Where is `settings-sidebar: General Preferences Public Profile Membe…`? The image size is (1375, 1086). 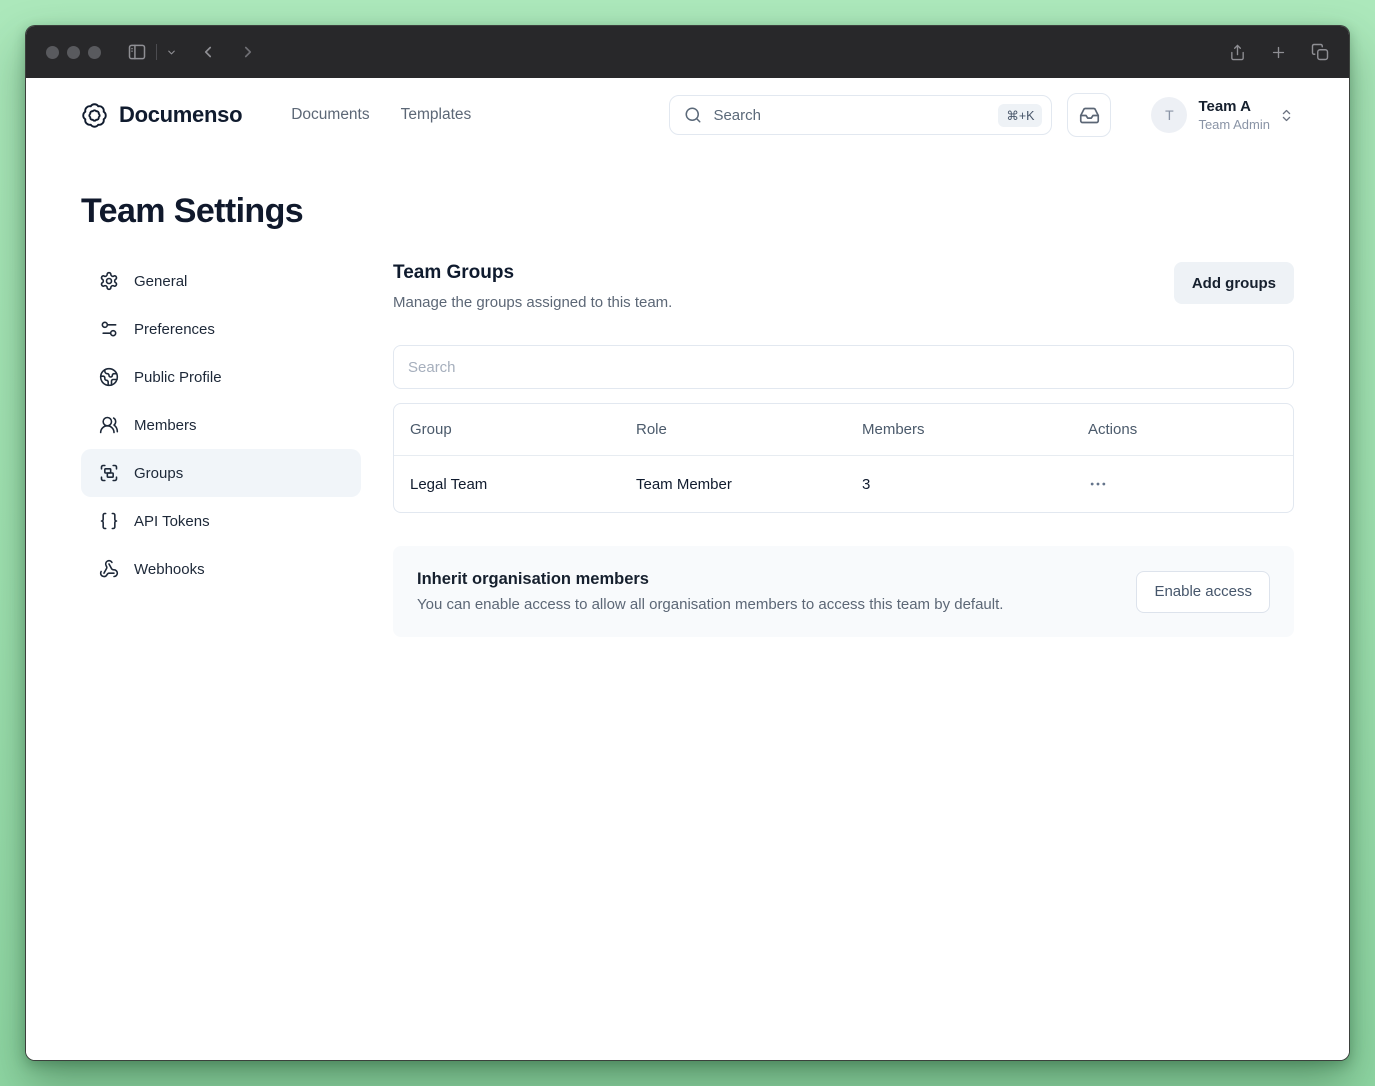 settings-sidebar: General Preferences Public Profile Membe… is located at coordinates (221, 425).